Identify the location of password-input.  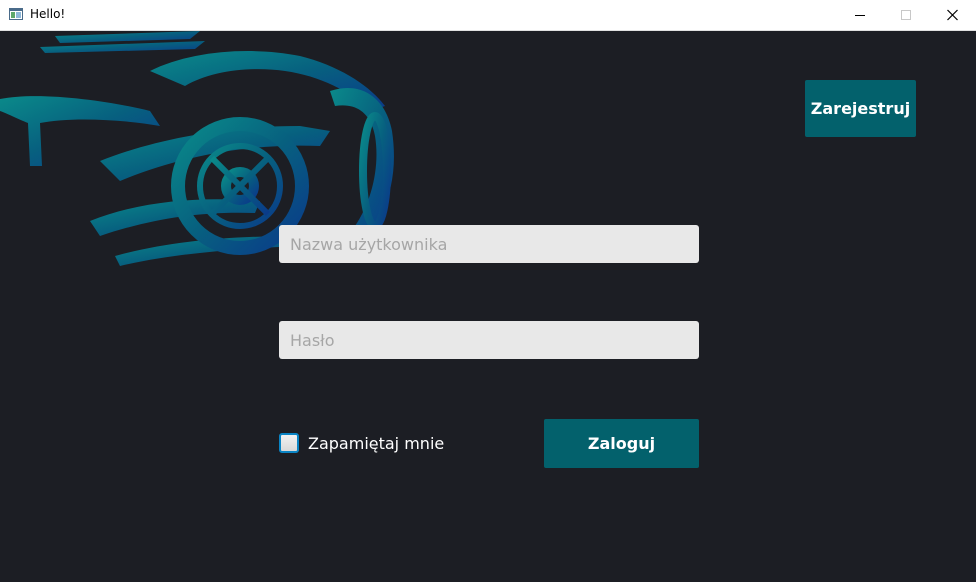
(489, 340).